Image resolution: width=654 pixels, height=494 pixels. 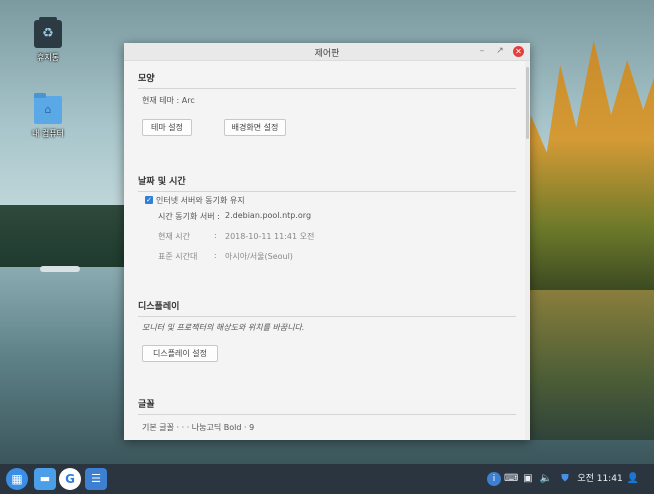 I want to click on clock: 오전 11:41, so click(x=600, y=479).